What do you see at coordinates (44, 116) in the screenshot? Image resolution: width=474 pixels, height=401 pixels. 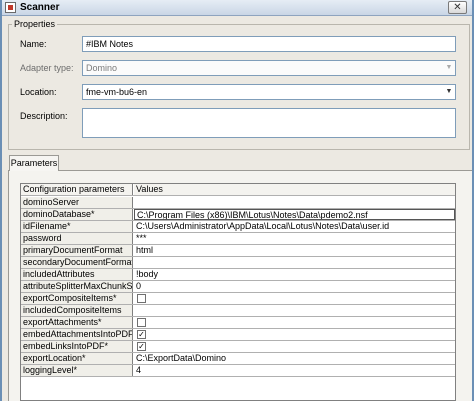 I see `description-label: Description:` at bounding box center [44, 116].